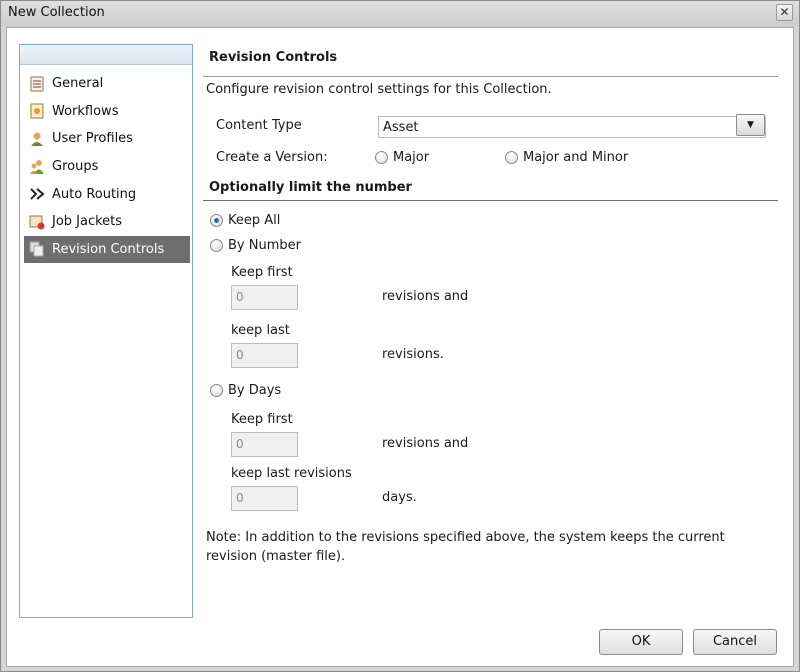  Describe the element at coordinates (310, 187) in the screenshot. I see `limit-section-title: Optionally limit the number` at that location.